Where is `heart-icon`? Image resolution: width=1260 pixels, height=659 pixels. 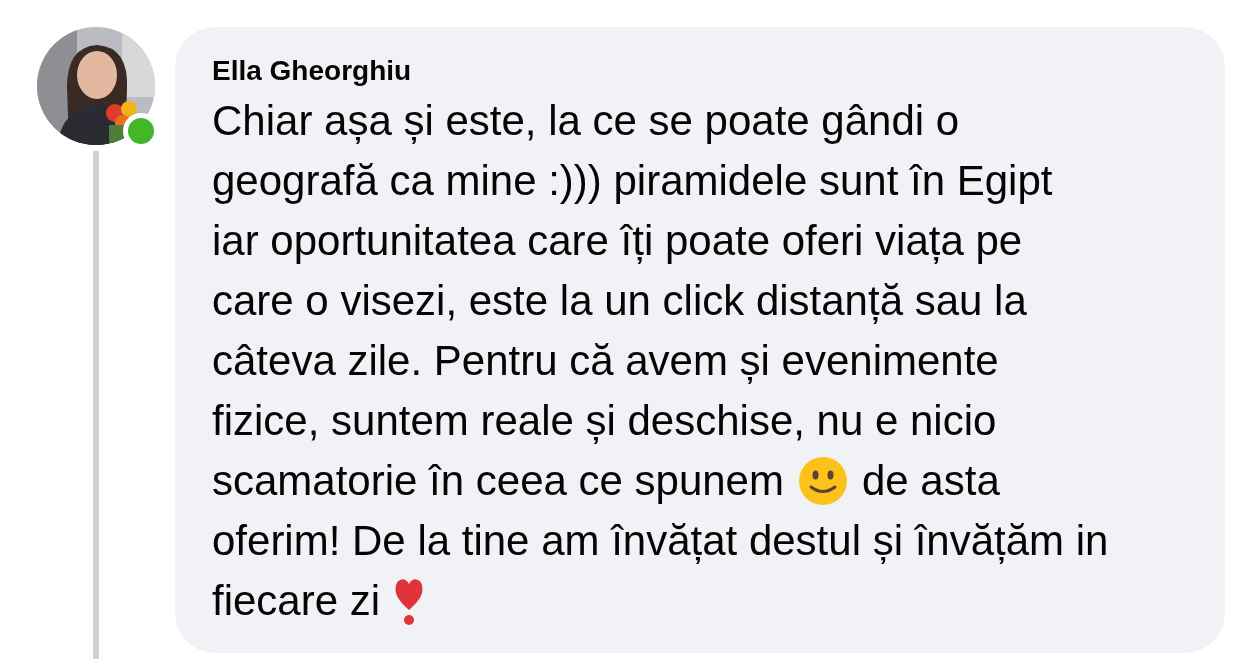
heart-icon is located at coordinates (409, 601).